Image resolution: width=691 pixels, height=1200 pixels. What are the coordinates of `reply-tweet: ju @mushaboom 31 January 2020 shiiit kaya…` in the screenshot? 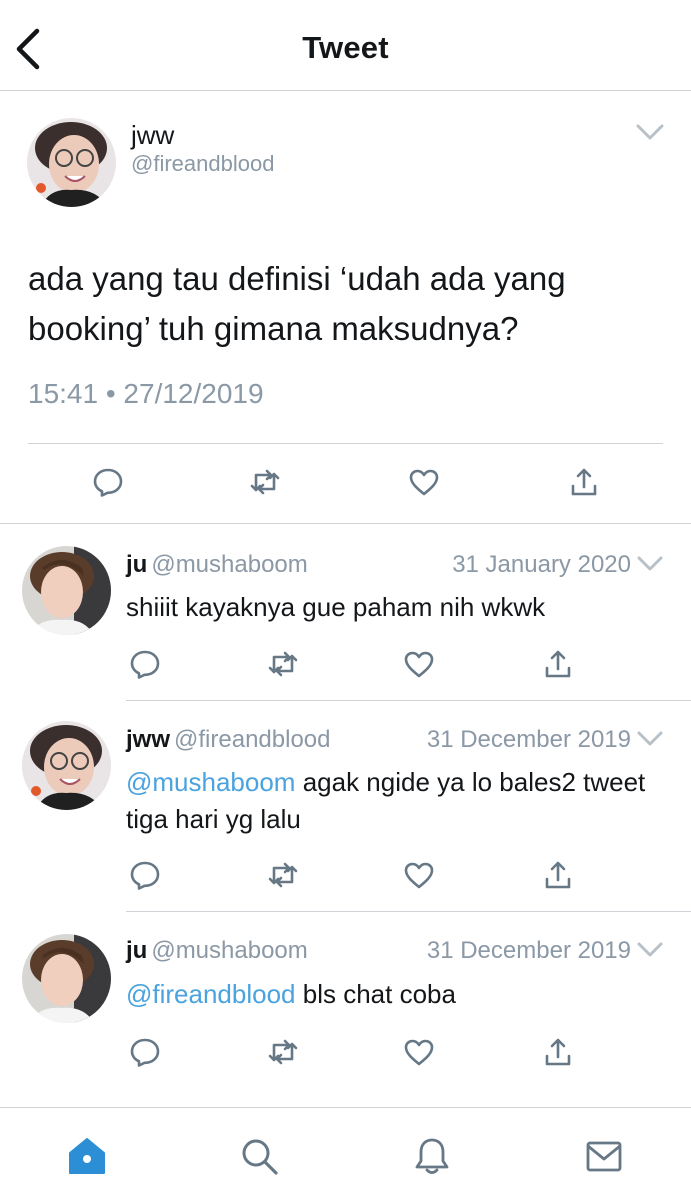 It's located at (345, 613).